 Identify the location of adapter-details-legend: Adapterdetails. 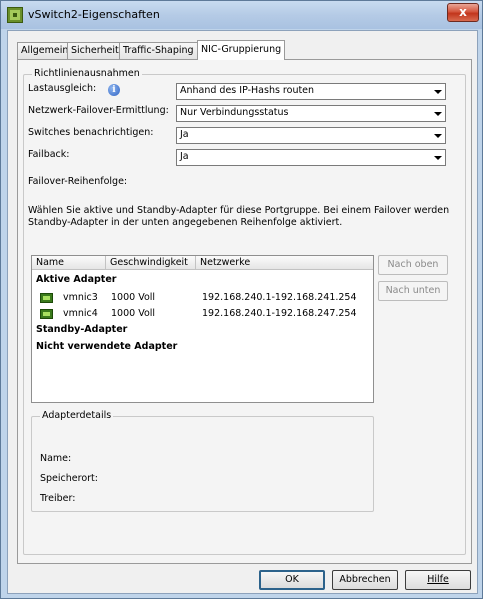
(77, 415).